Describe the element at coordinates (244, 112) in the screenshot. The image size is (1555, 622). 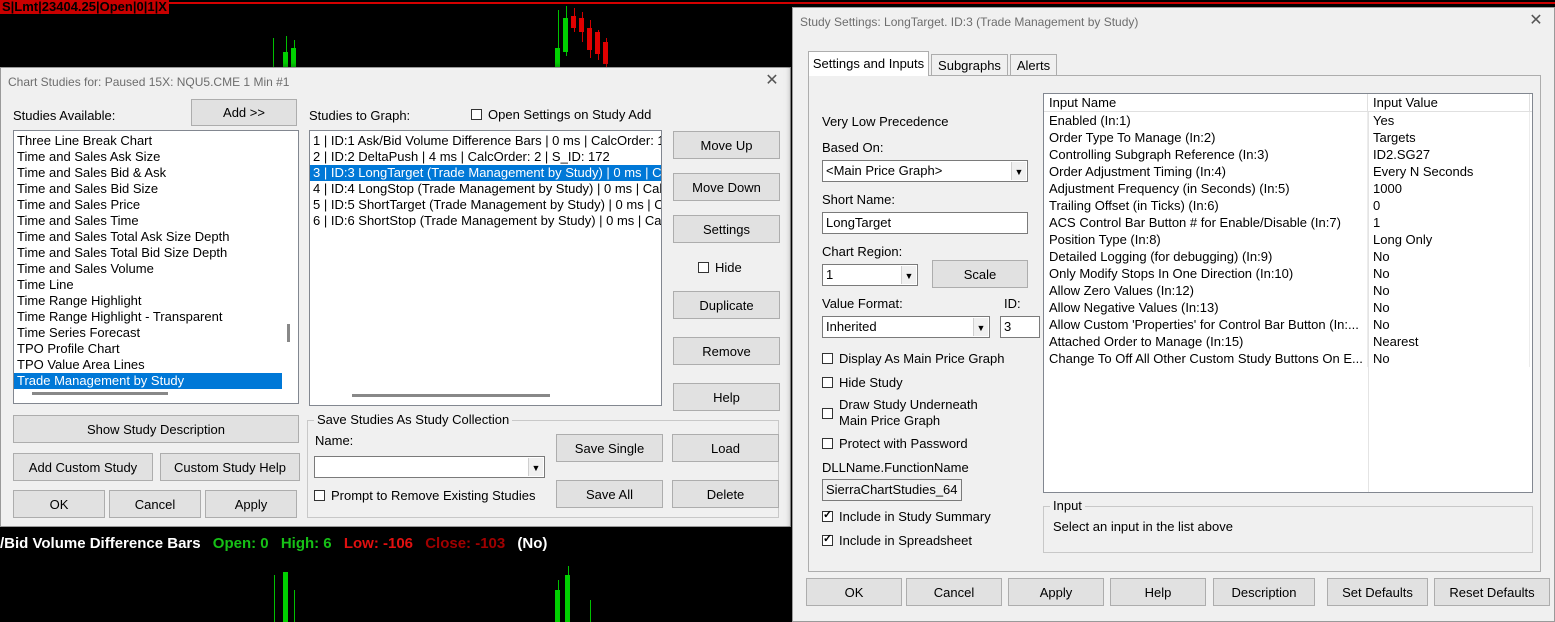
I see `add-study-button: Add >>` at that location.